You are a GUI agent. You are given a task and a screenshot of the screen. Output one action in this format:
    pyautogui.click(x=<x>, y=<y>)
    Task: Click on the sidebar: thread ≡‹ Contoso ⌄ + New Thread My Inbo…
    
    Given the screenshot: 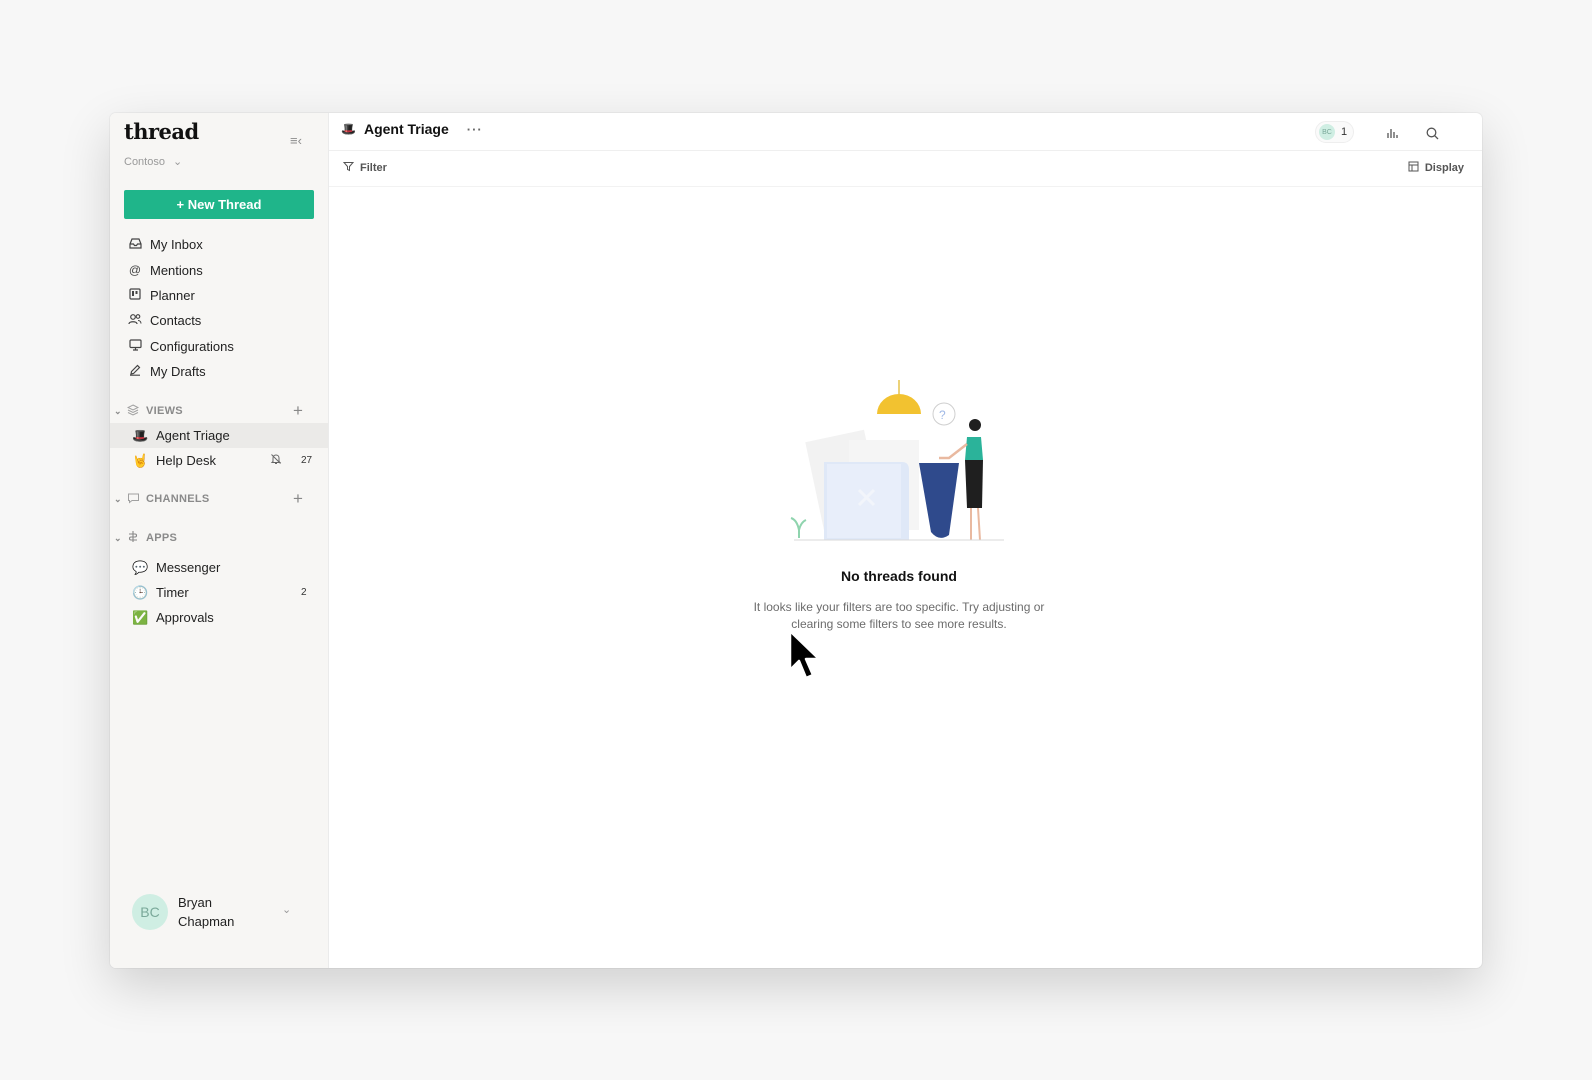 What is the action you would take?
    pyautogui.click(x=219, y=540)
    